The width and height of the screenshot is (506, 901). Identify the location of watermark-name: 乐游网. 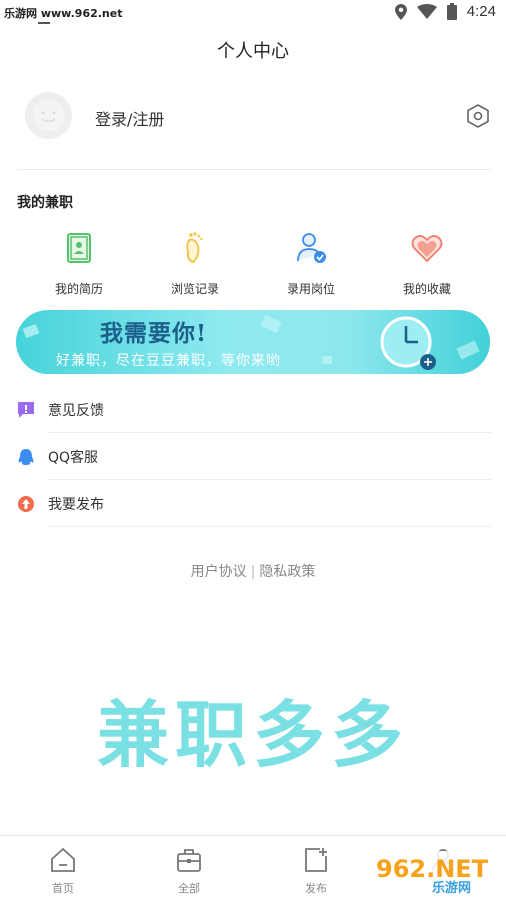
(451, 887).